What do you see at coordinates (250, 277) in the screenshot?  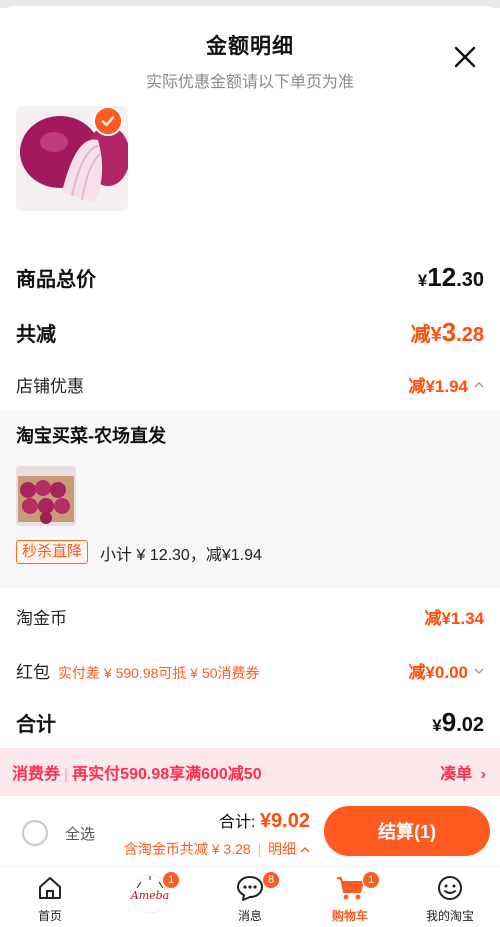 I see `goods-total-row: 商品总价 ¥12.30` at bounding box center [250, 277].